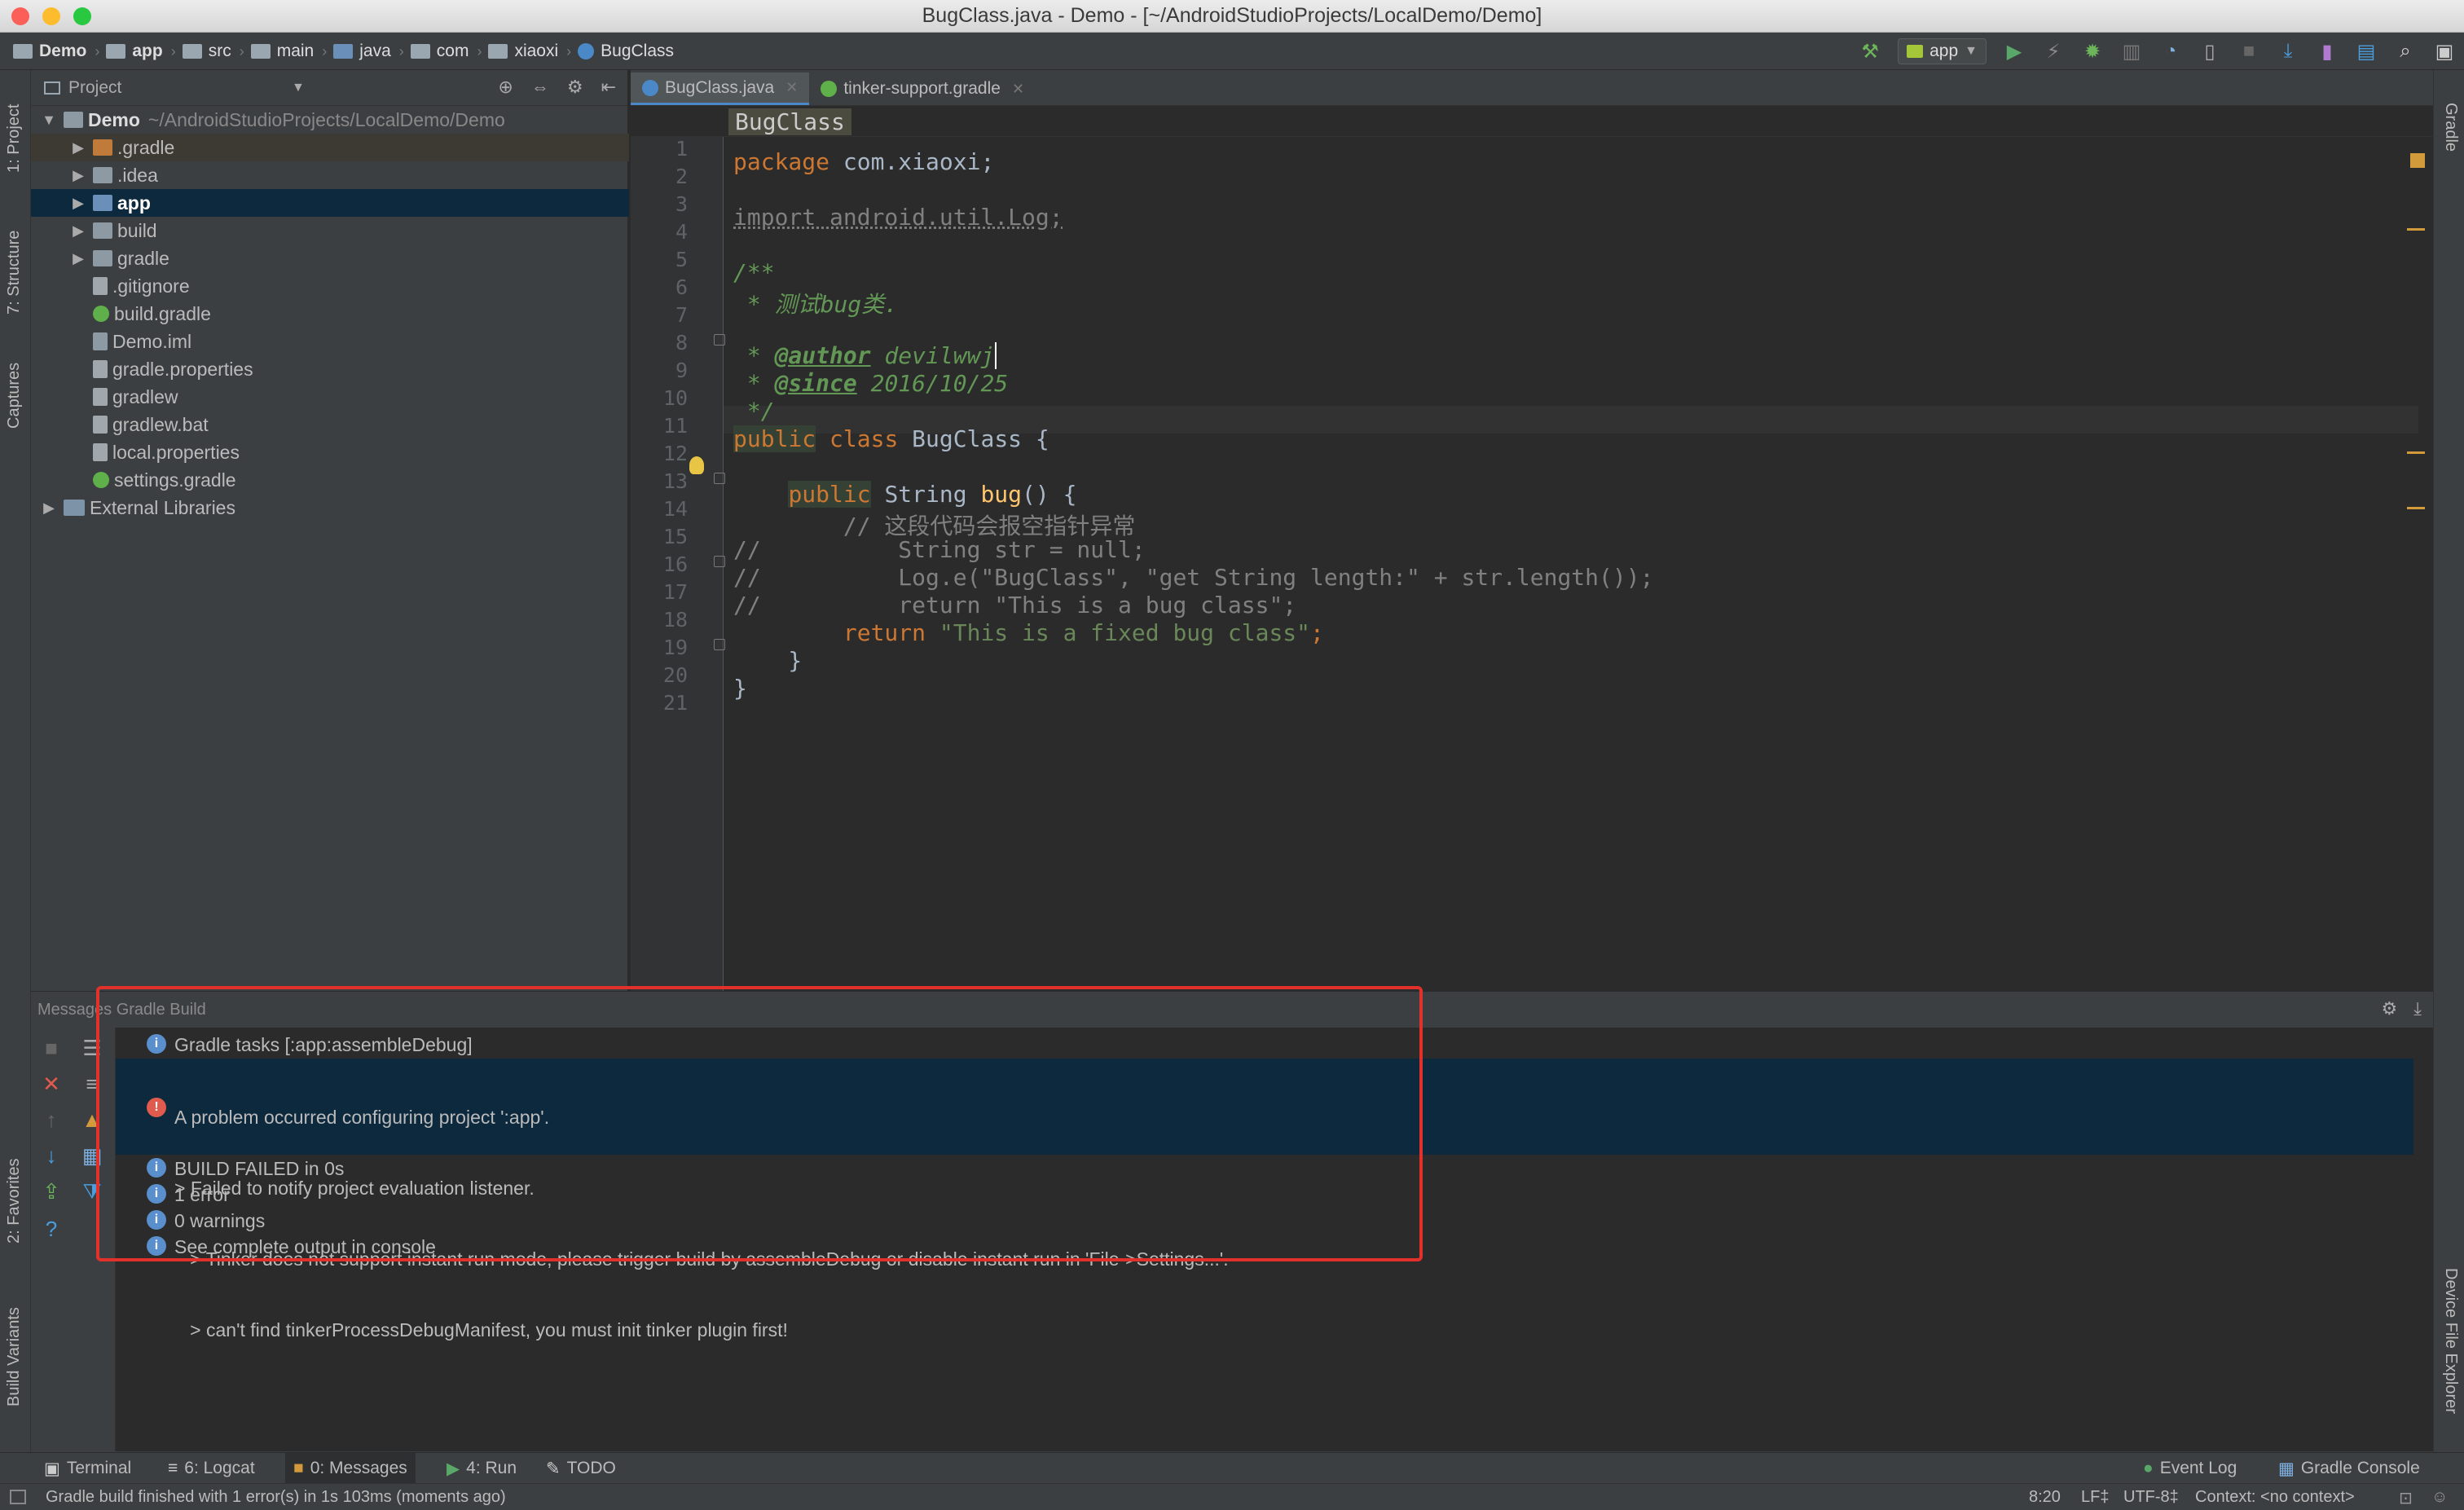  I want to click on file-encoding: UTF-8‡, so click(2151, 1497).